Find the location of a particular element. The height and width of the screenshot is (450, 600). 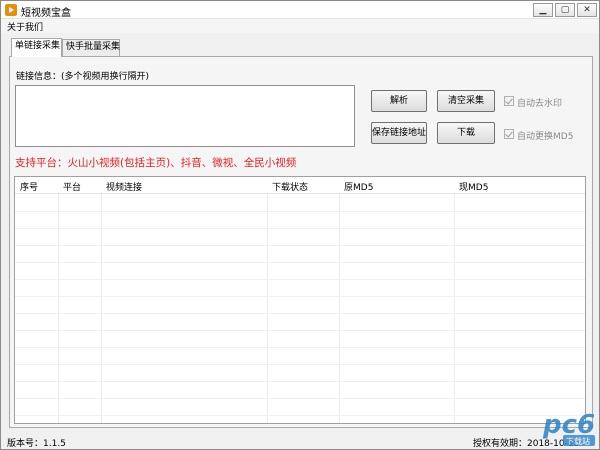

table-header: 序号 平台 视频连接 下载状态 原MD5 现MD5 is located at coordinates (300, 185).